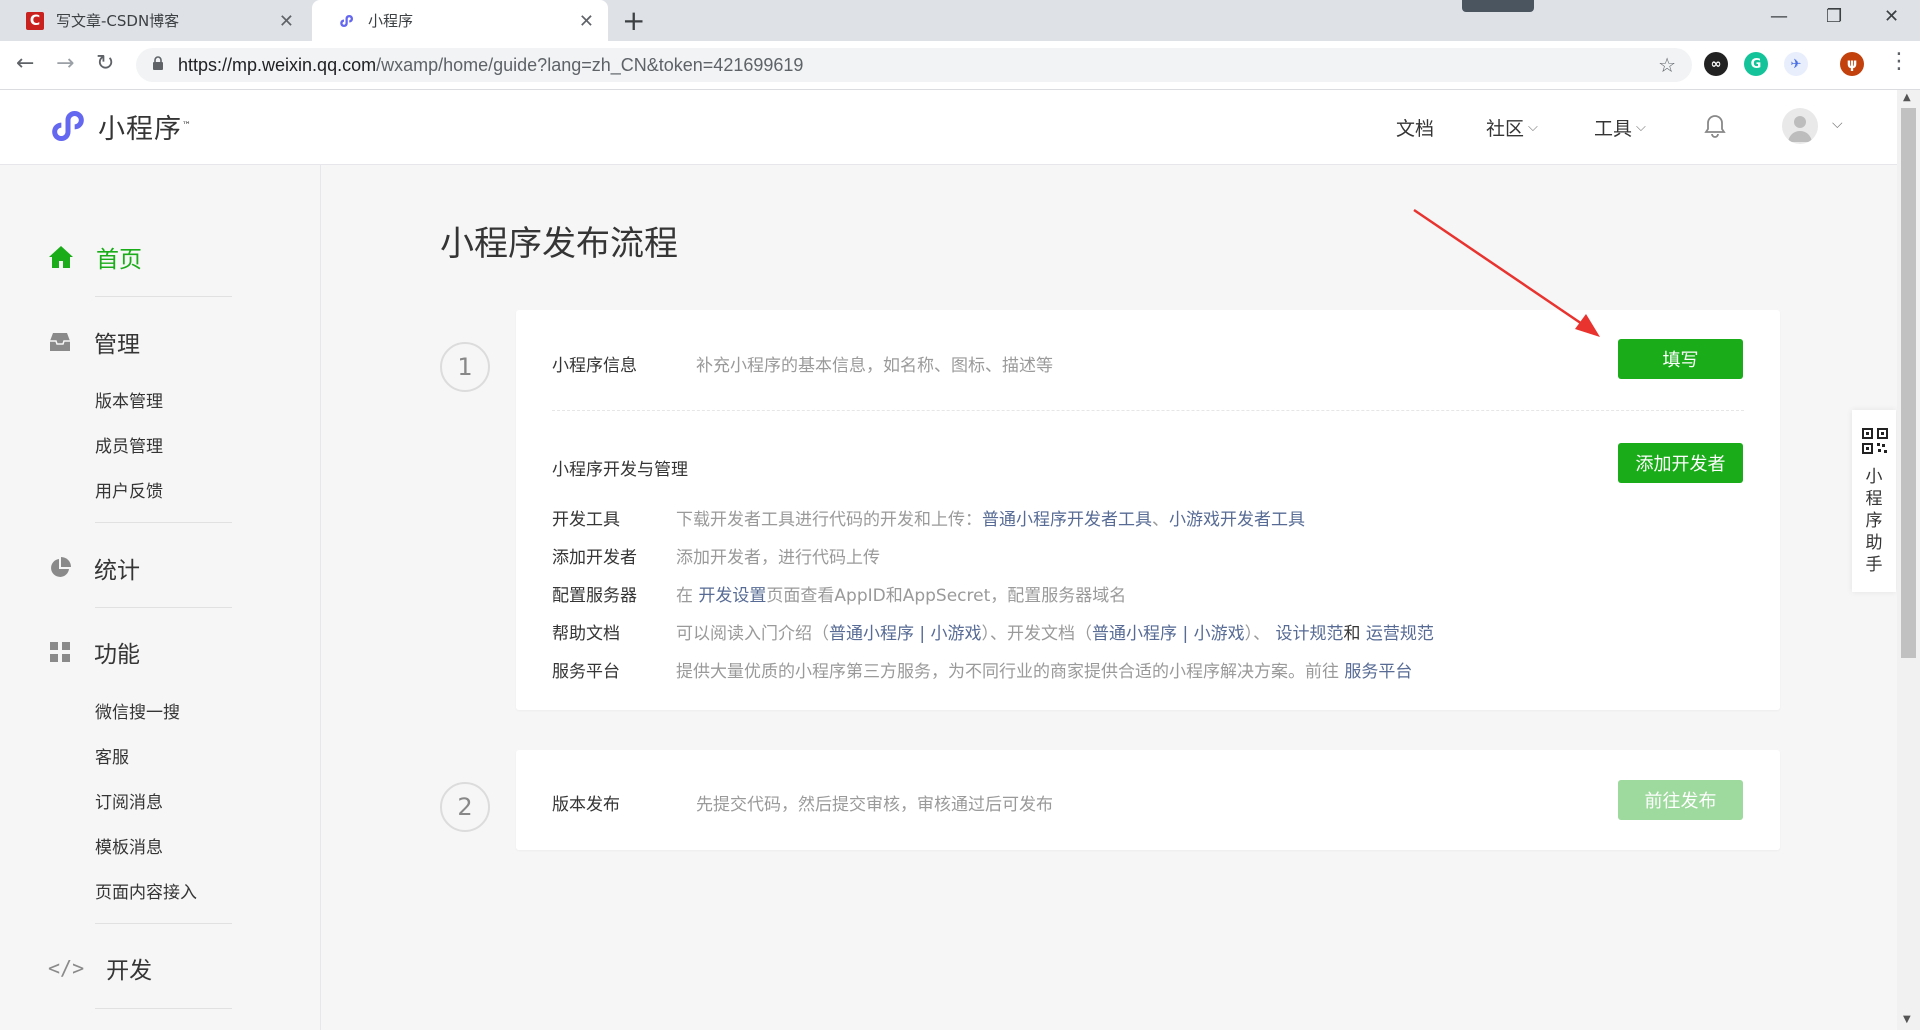 Image resolution: width=1920 pixels, height=1030 pixels. I want to click on pie-chart-icon, so click(61, 567).